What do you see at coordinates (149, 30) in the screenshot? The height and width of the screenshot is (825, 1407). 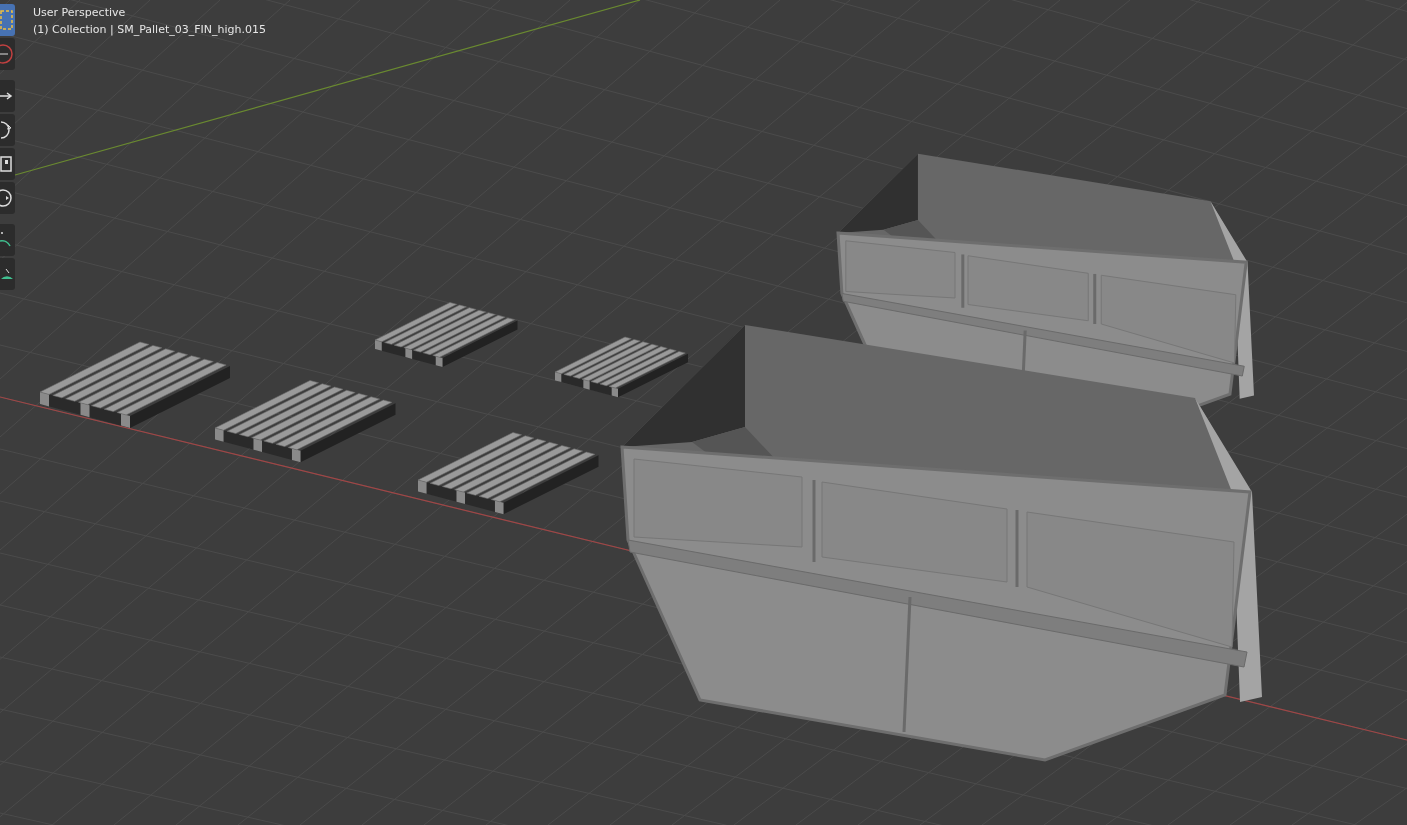 I see `object-info: (1) Collection | SM_Pallet_03_FIN_high.015` at bounding box center [149, 30].